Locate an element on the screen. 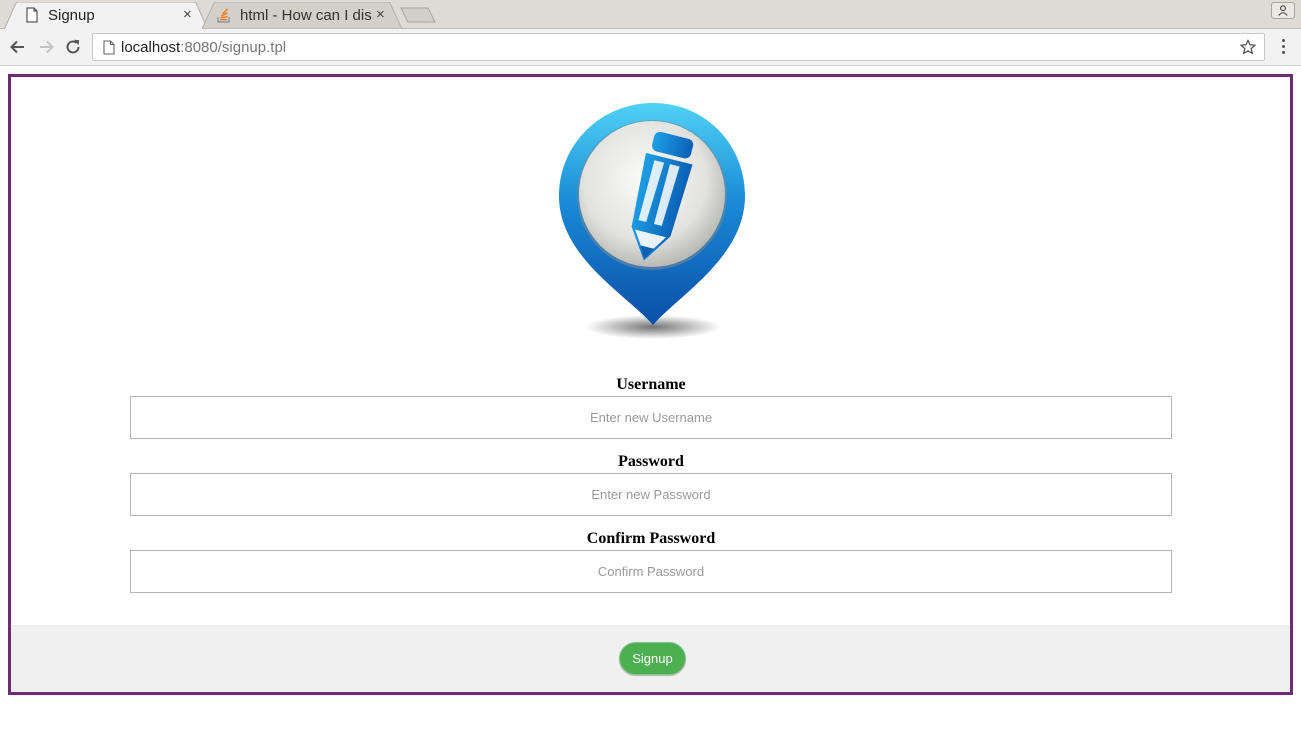 This screenshot has height=744, width=1301. person-icon is located at coordinates (1283, 10).